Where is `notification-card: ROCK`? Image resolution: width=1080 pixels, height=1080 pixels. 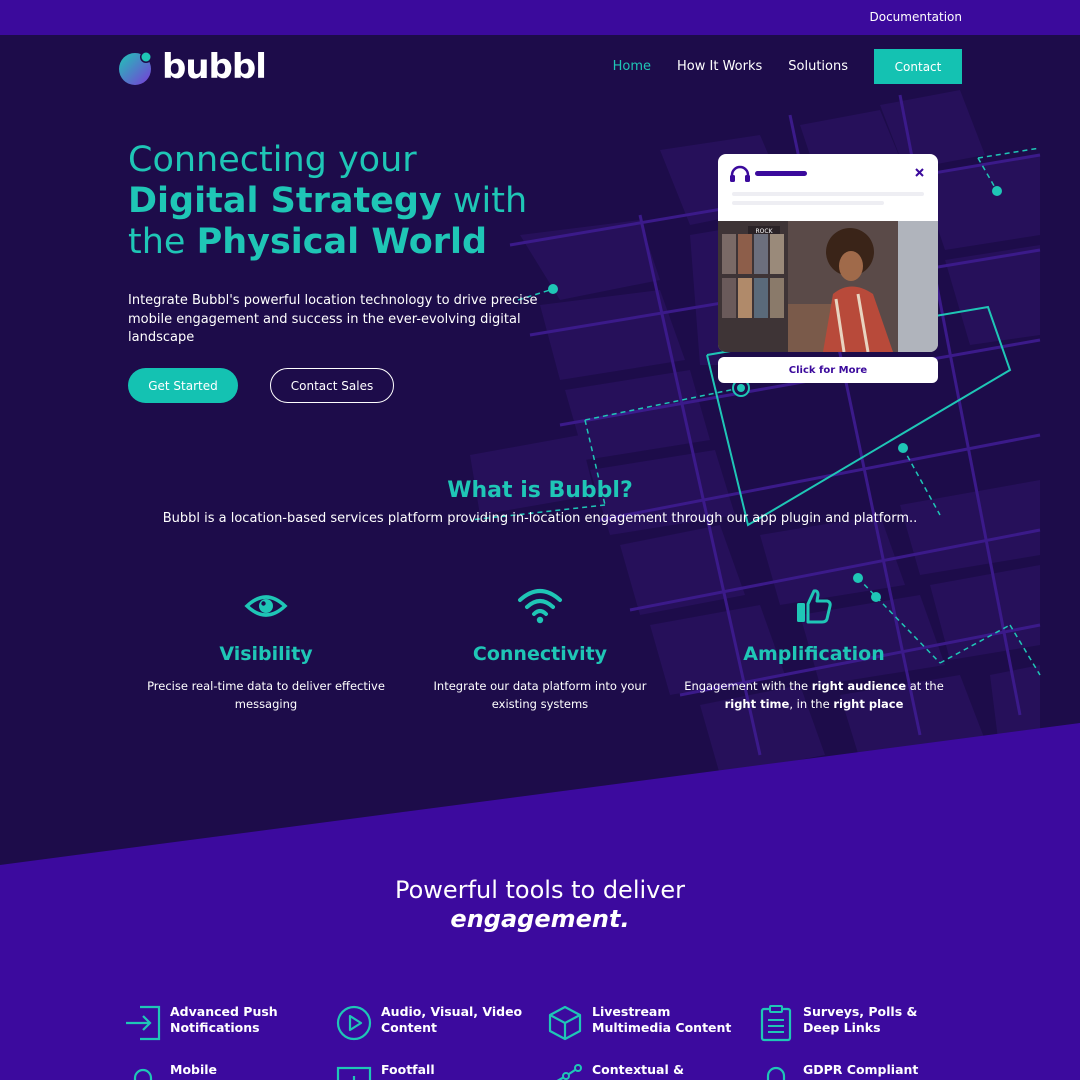 notification-card: ROCK is located at coordinates (828, 253).